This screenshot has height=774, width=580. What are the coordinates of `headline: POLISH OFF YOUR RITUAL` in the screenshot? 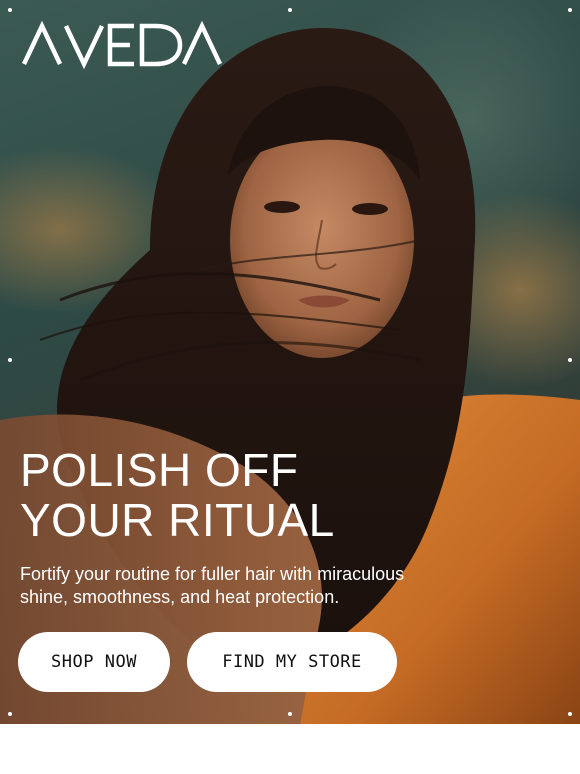 It's located at (220, 495).